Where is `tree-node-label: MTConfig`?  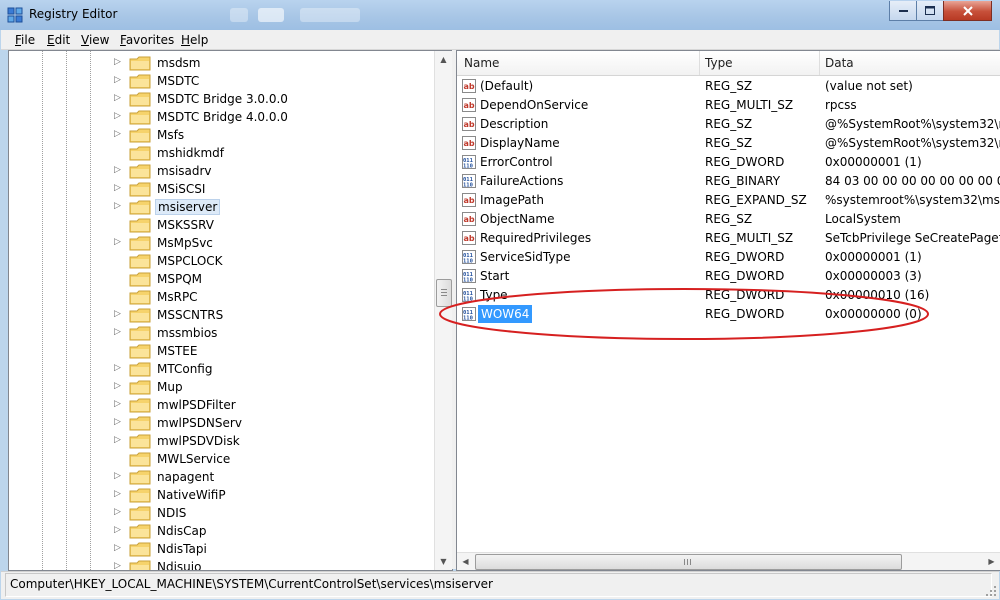 tree-node-label: MTConfig is located at coordinates (184, 369).